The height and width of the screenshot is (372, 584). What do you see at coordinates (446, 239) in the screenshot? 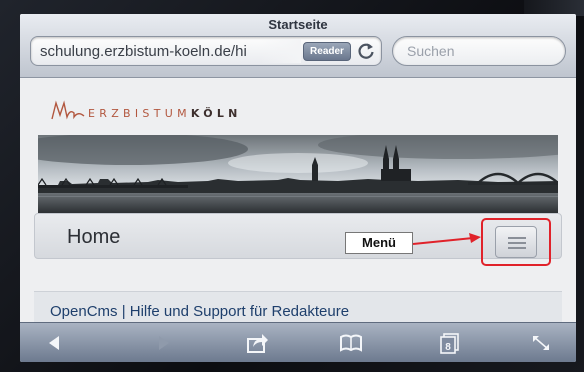
I see `callout-arrow-icon` at bounding box center [446, 239].